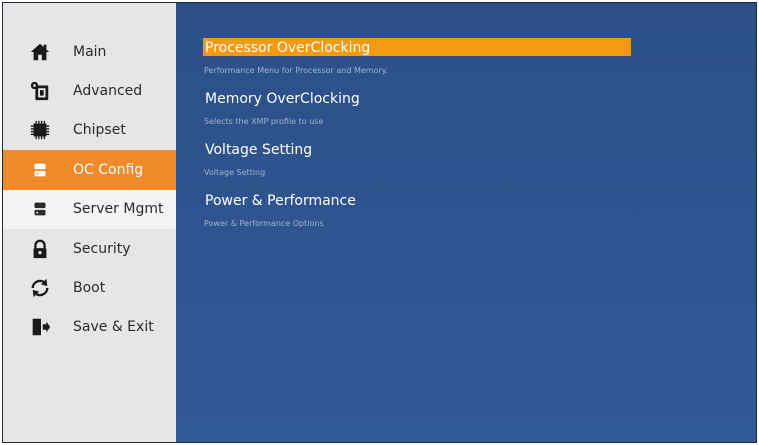 The height and width of the screenshot is (445, 759). What do you see at coordinates (40, 130) in the screenshot?
I see `chip-icon` at bounding box center [40, 130].